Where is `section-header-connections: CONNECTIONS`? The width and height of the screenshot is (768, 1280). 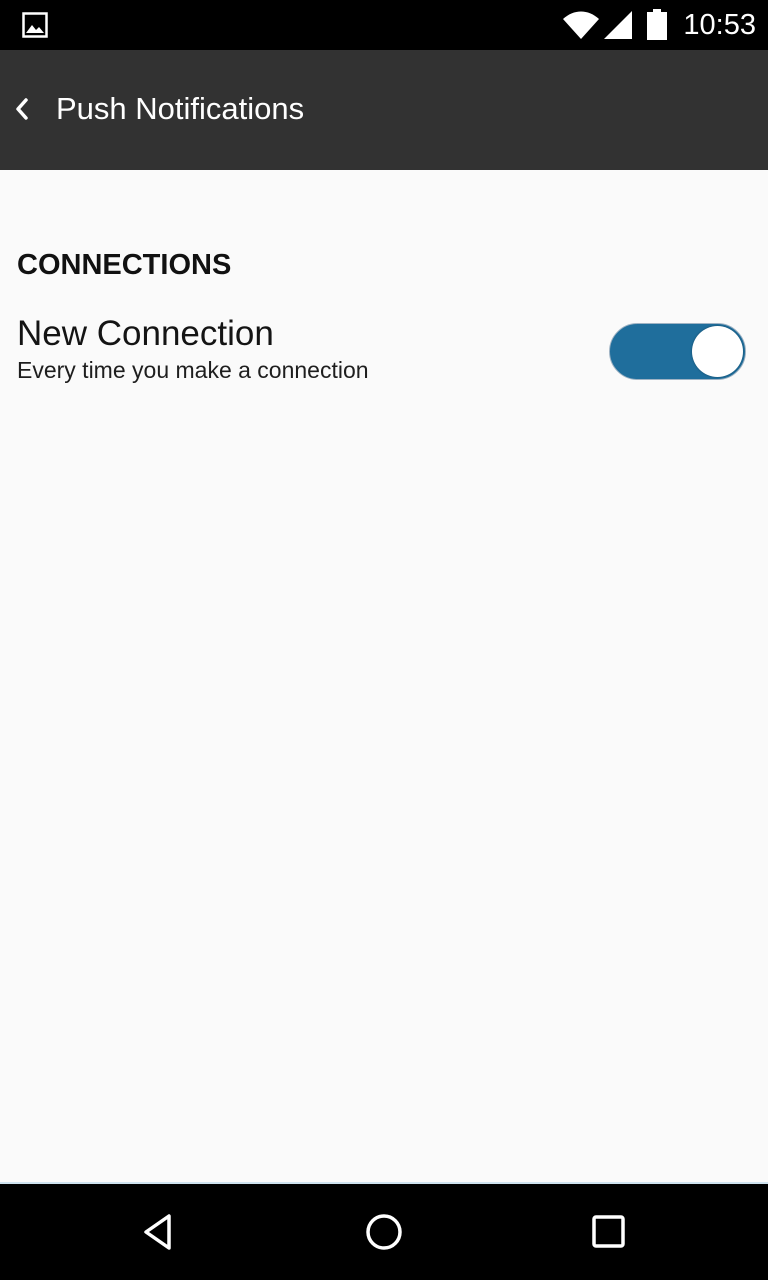
section-header-connections: CONNECTIONS is located at coordinates (124, 265).